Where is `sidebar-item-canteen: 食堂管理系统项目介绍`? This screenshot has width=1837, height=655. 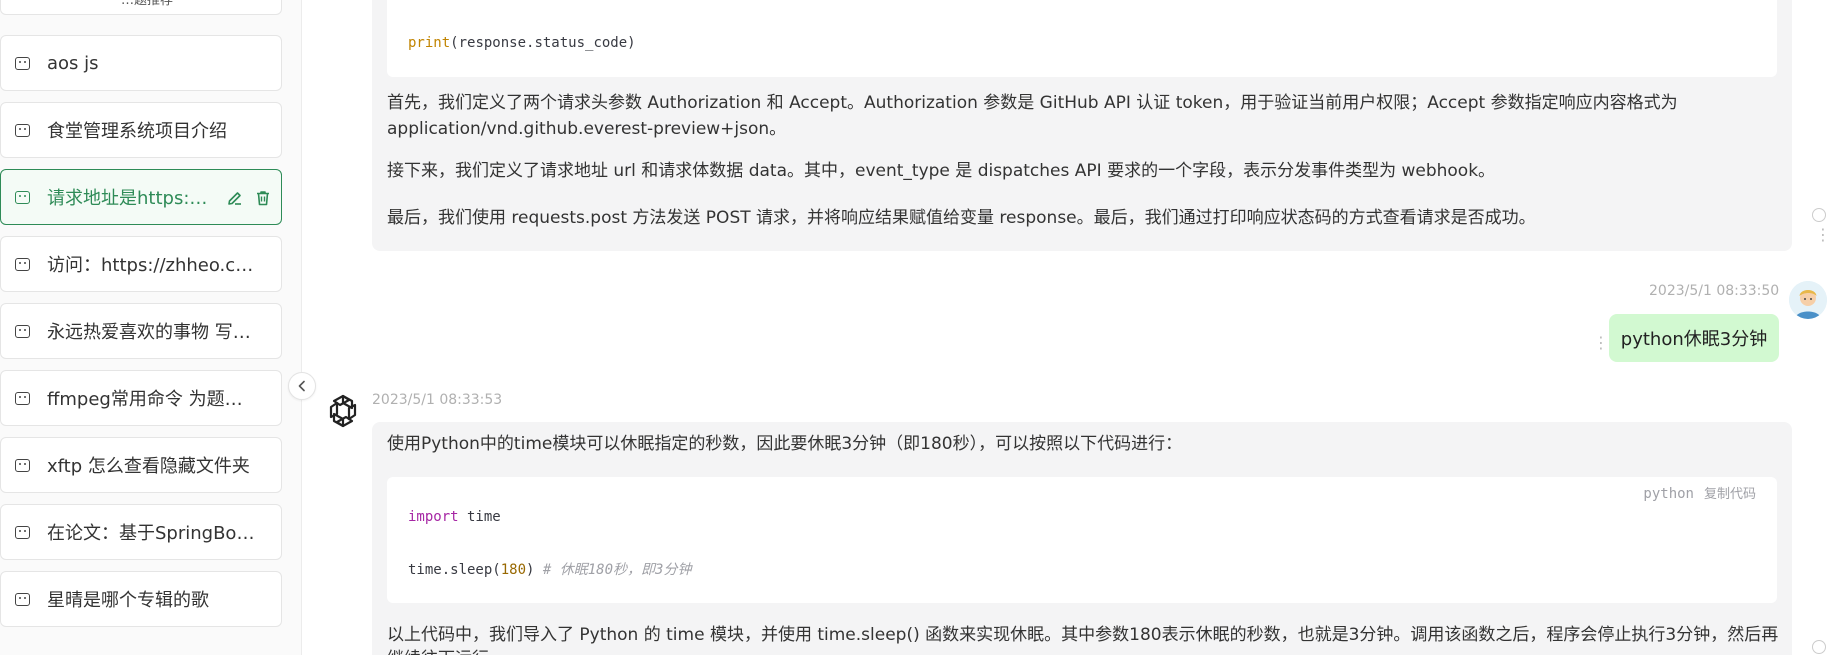 sidebar-item-canteen: 食堂管理系统项目介绍 is located at coordinates (141, 130).